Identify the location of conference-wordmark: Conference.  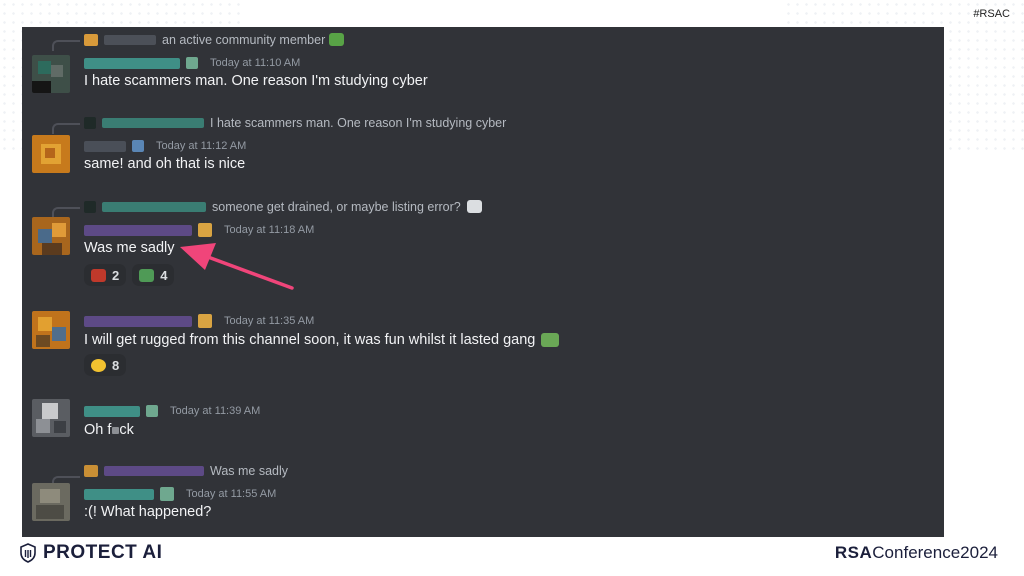
(916, 552).